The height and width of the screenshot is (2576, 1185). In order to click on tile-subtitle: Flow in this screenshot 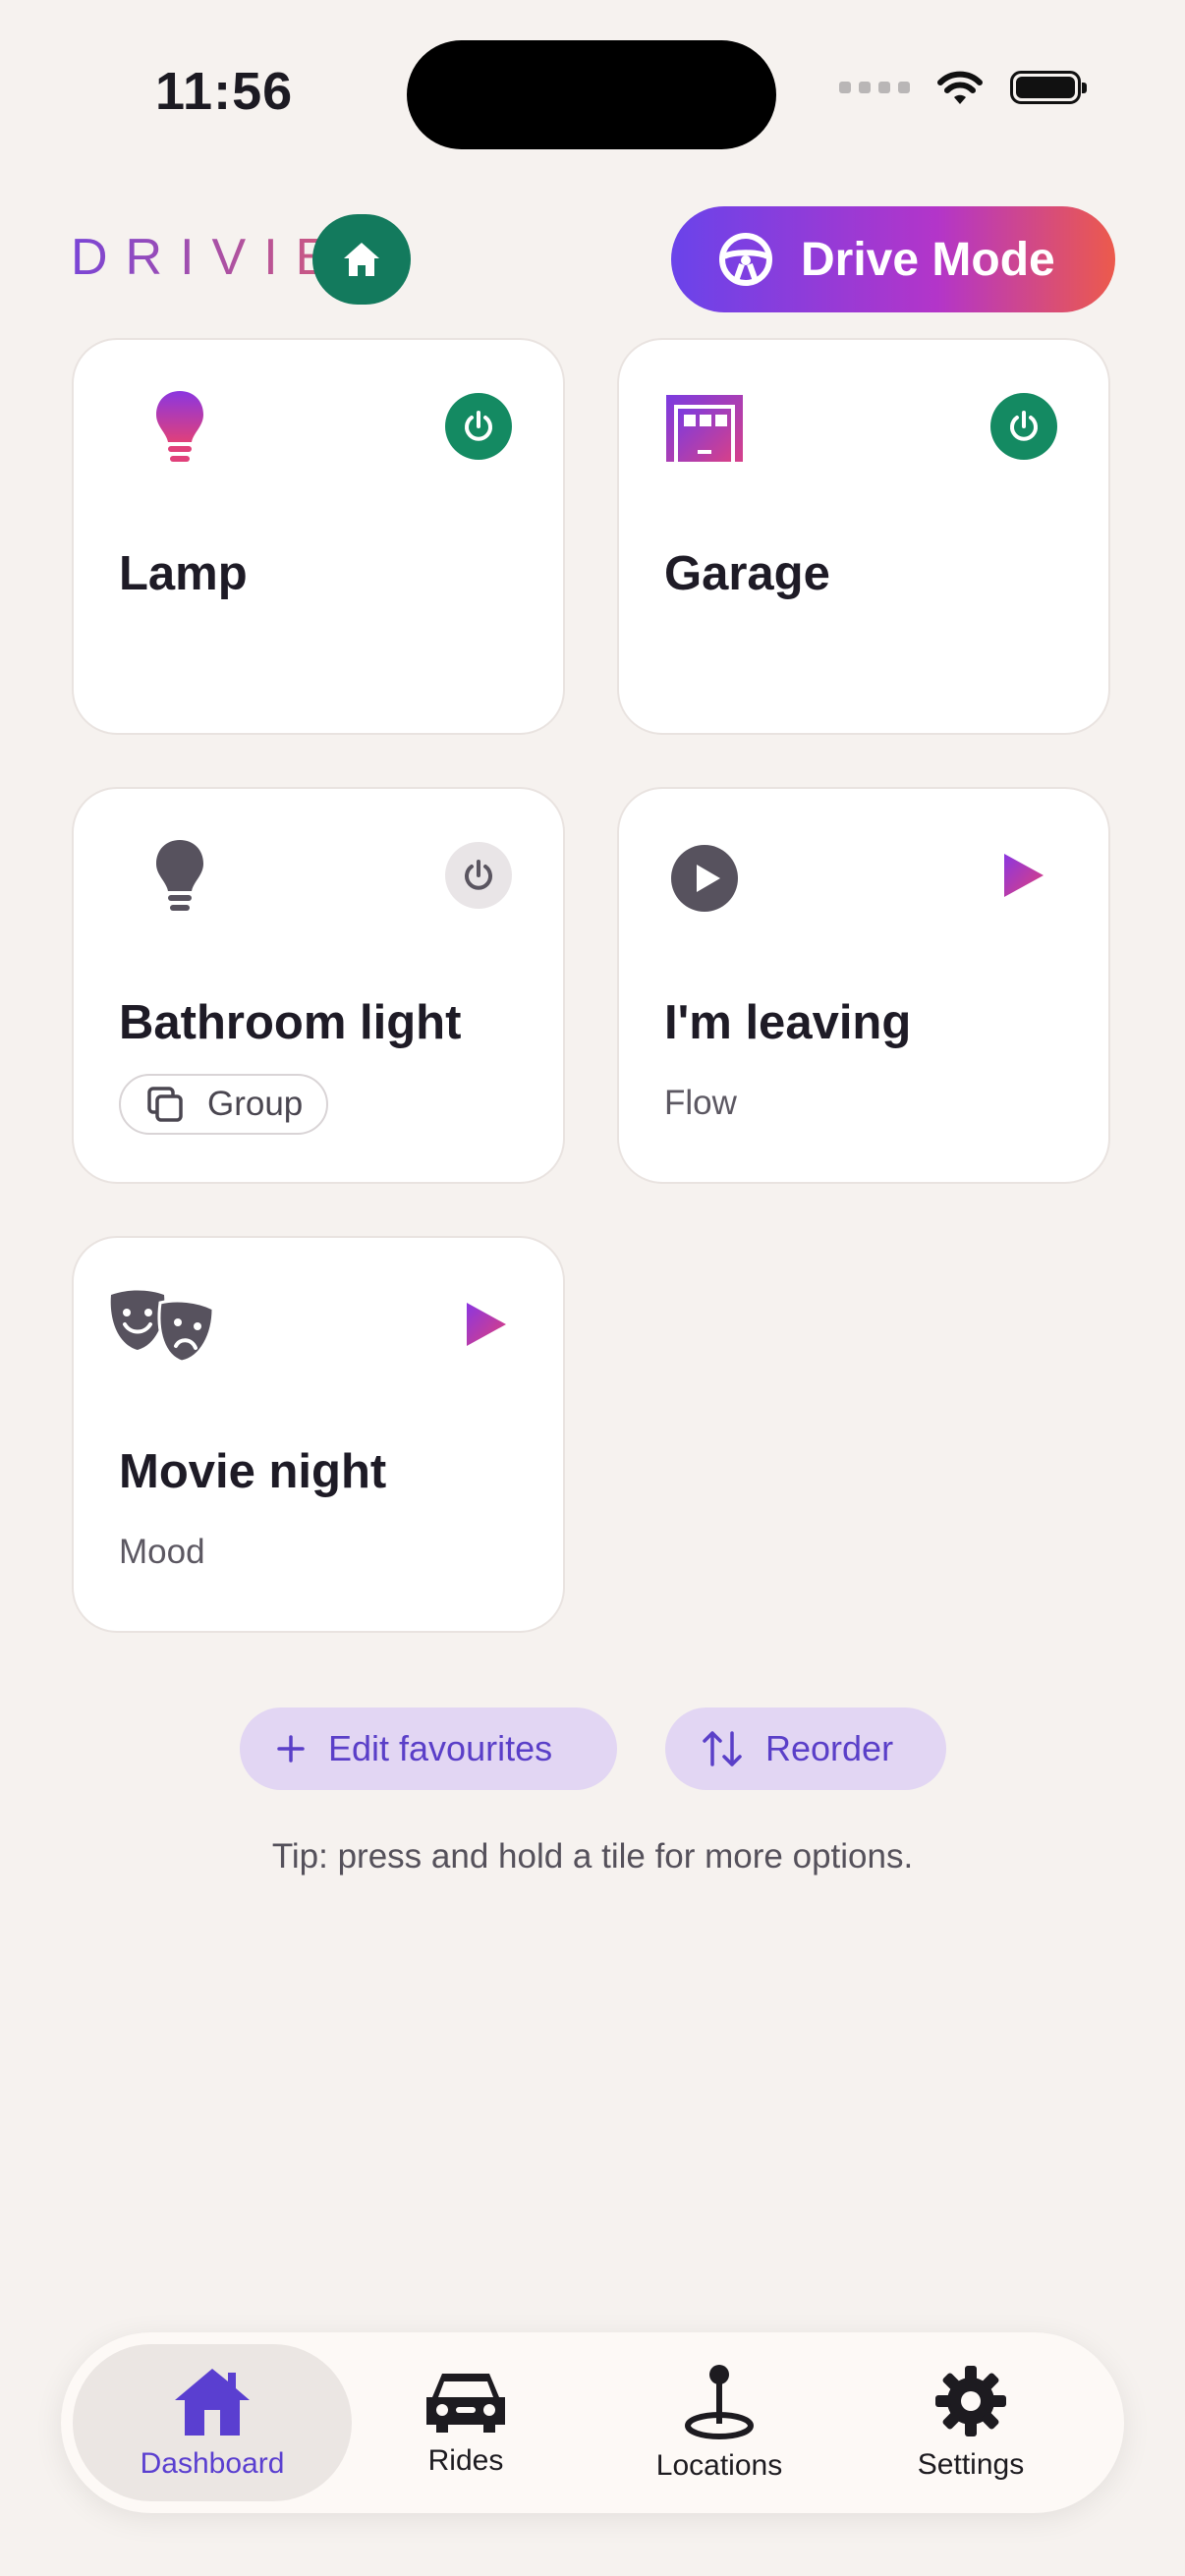, I will do `click(701, 1103)`.